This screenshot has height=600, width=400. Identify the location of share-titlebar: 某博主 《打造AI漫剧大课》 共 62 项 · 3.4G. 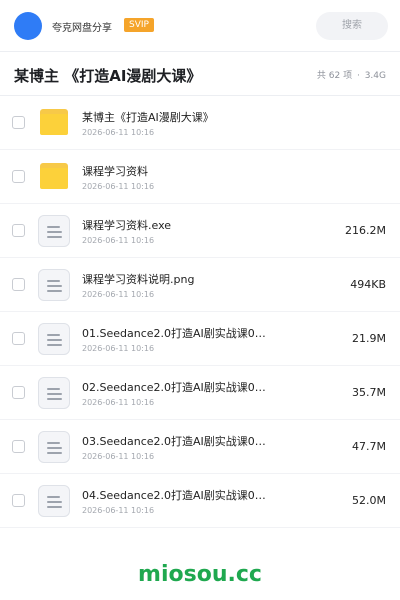
(200, 74).